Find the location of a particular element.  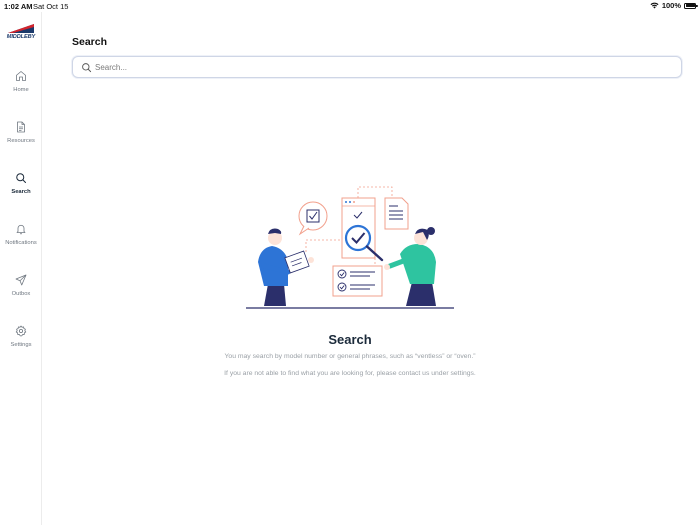

middleby-logo: MIDDLEBY is located at coordinates (21, 32).